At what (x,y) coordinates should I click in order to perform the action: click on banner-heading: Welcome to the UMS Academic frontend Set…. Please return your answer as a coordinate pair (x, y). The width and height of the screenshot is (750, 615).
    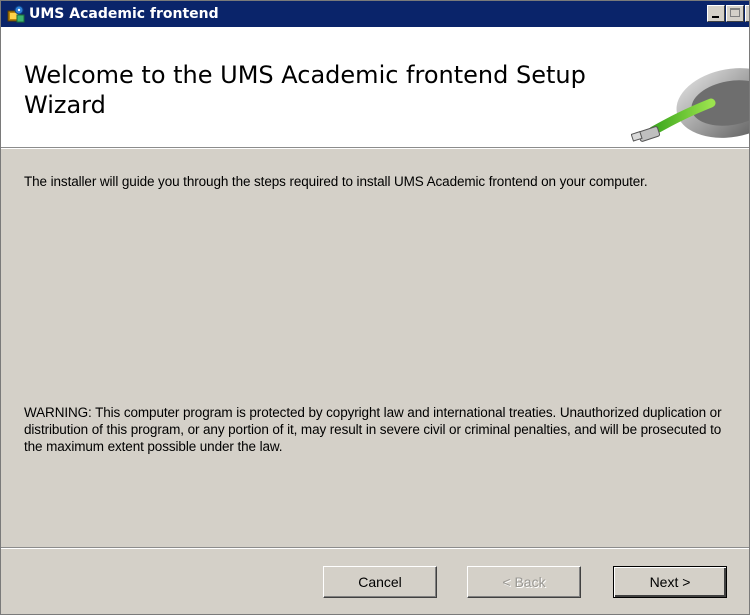
    Looking at the image, I should click on (305, 90).